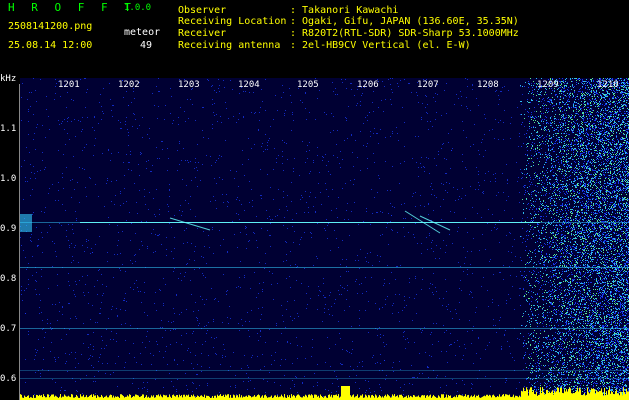 The image size is (629, 400). I want to click on observer-label: Observer, so click(202, 10).